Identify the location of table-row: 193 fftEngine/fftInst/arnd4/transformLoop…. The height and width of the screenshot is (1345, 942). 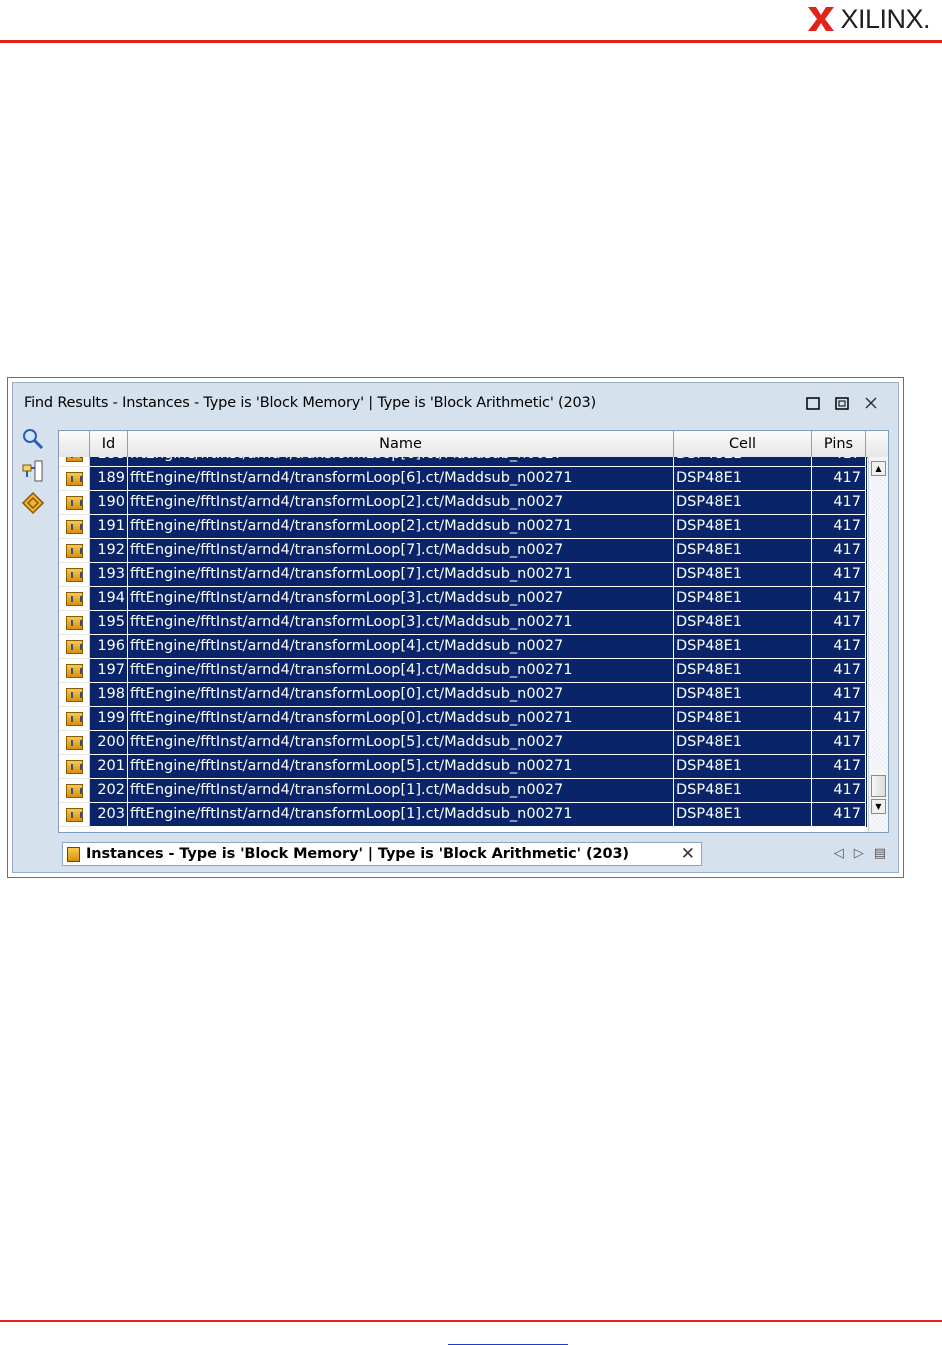
(463, 575).